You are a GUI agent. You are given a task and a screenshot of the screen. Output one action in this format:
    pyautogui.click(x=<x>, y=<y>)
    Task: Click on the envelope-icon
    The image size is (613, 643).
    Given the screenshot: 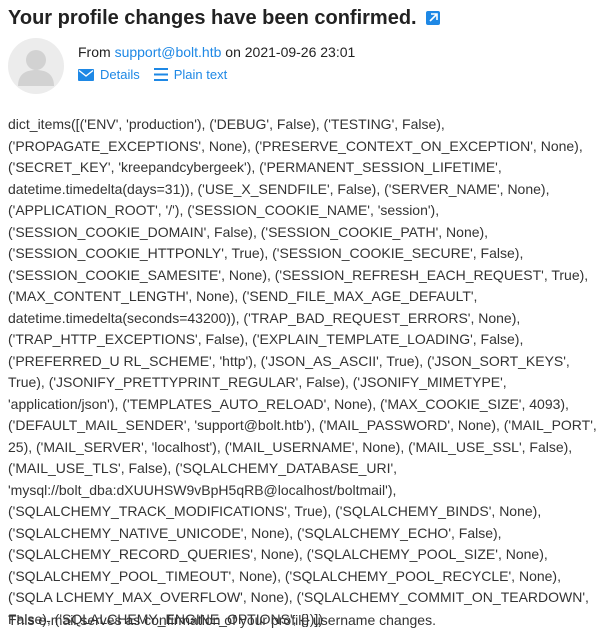 What is the action you would take?
    pyautogui.click(x=86, y=74)
    